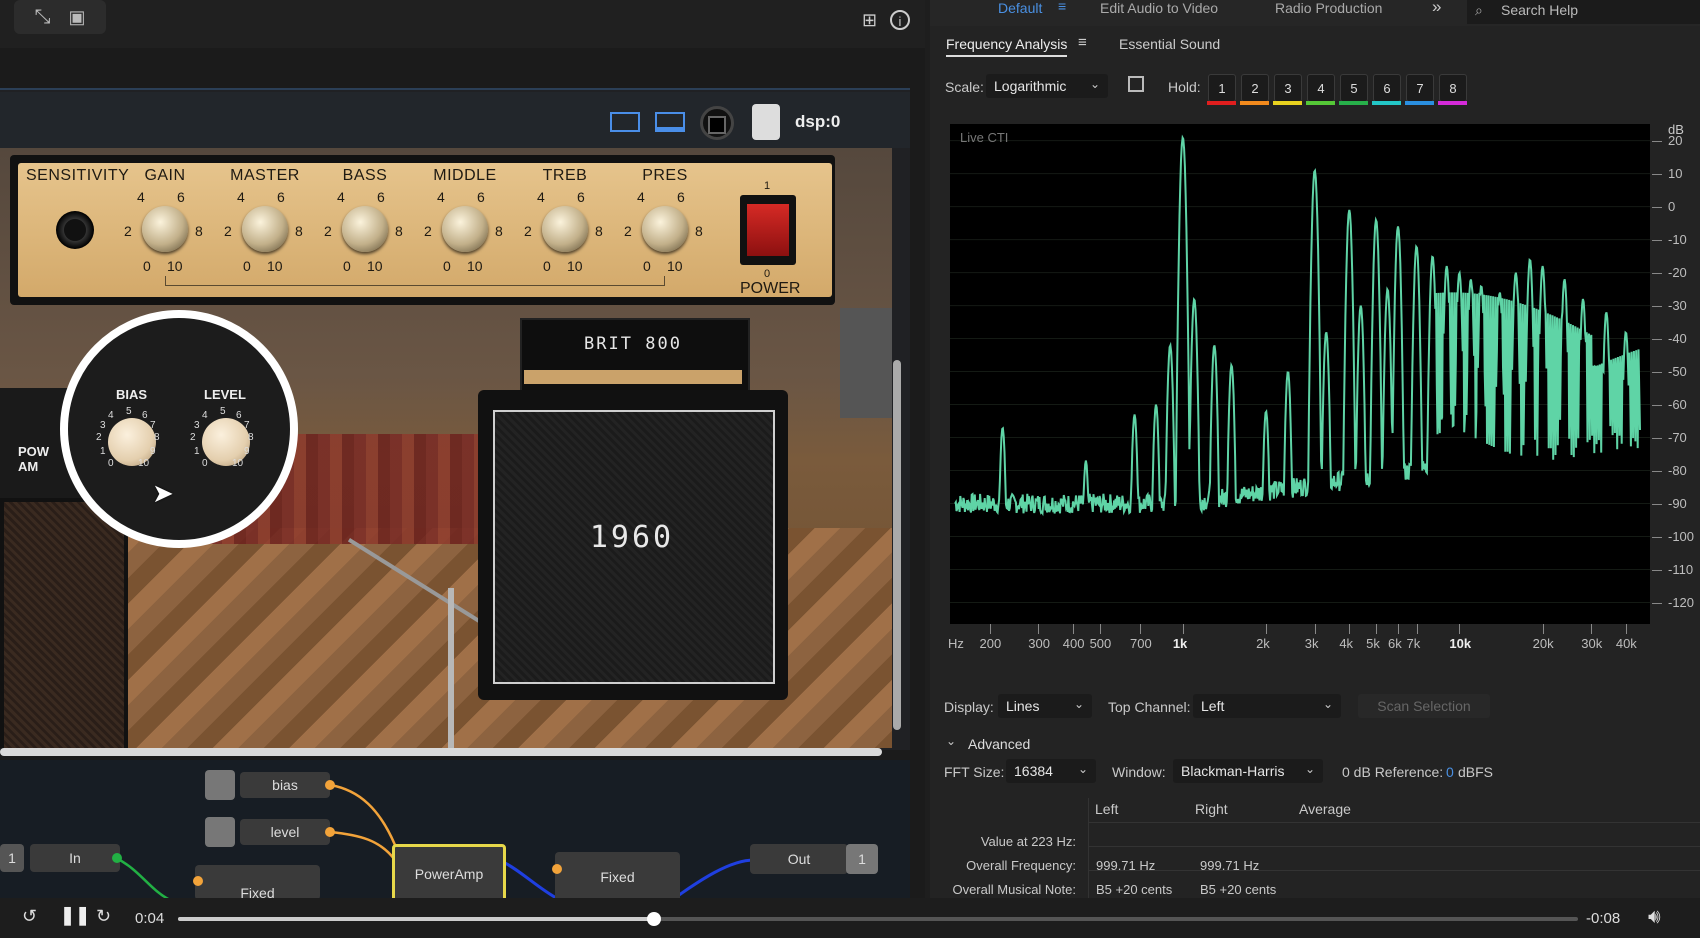 The height and width of the screenshot is (938, 1700). I want to click on forward-15-icon: ↻, so click(103, 916).